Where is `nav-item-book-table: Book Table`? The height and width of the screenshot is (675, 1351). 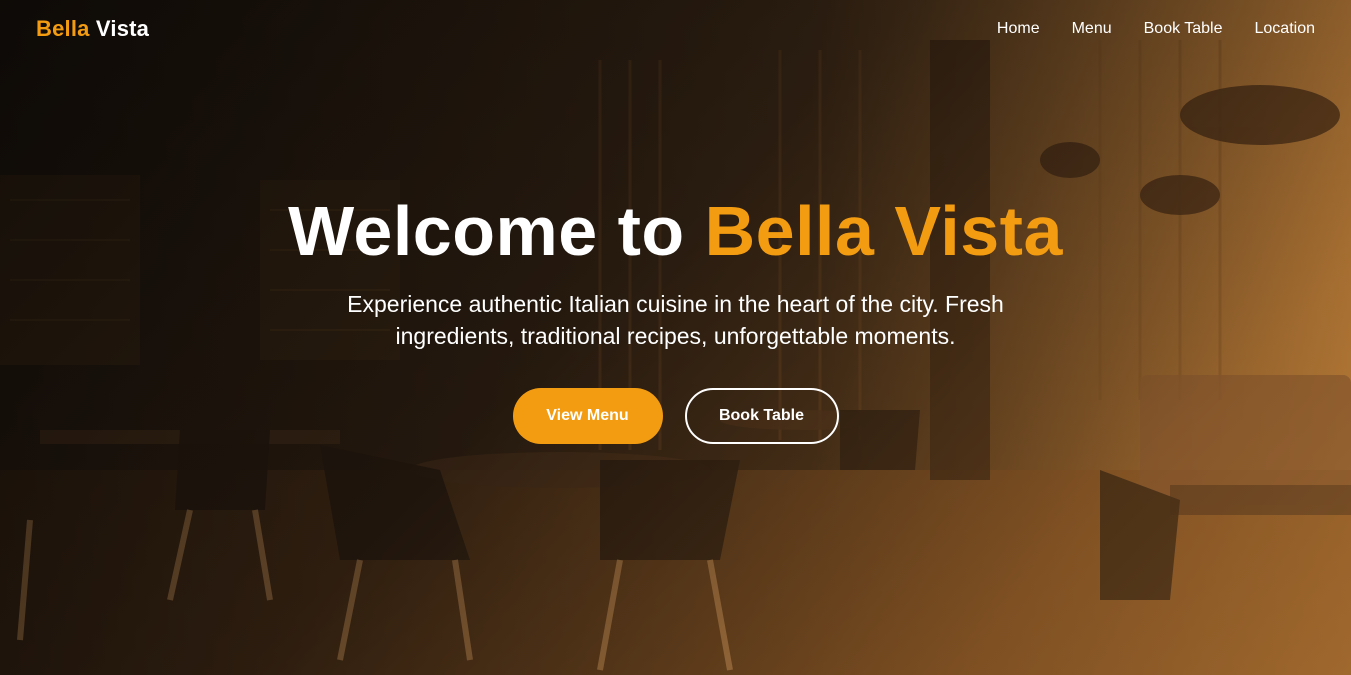 nav-item-book-table: Book Table is located at coordinates (1183, 29).